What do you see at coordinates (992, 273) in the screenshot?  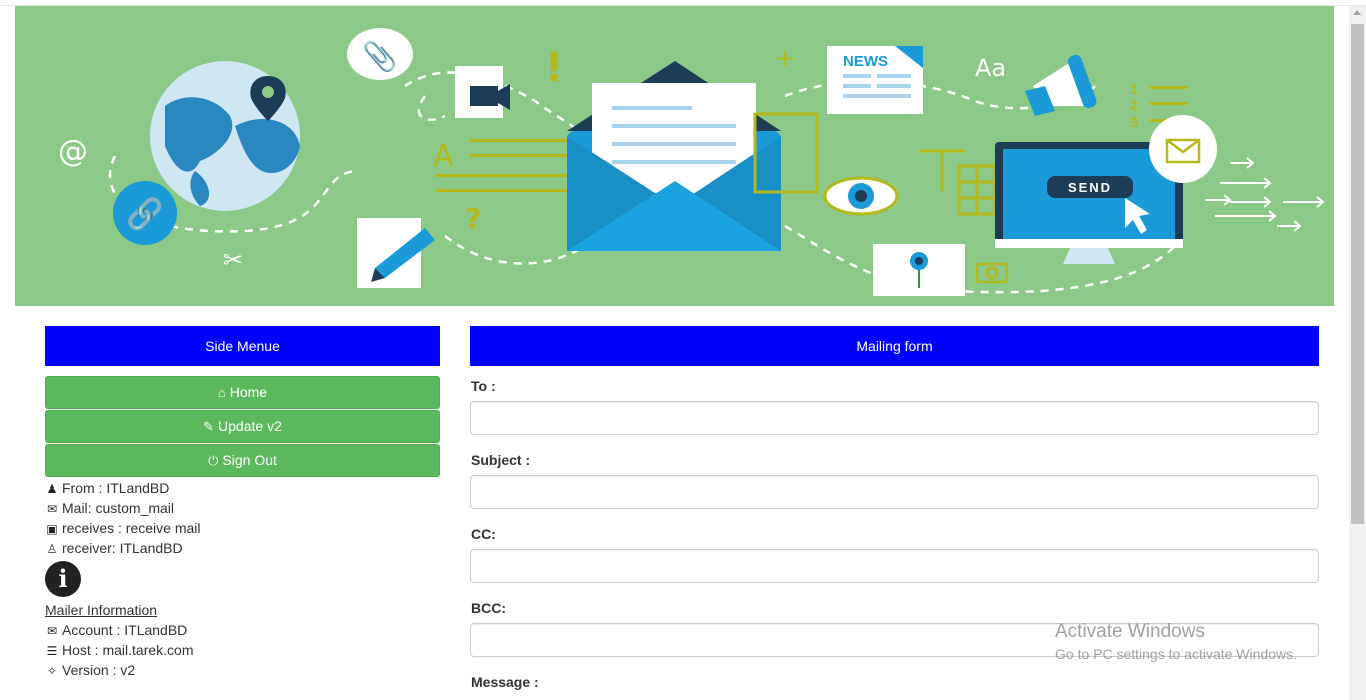 I see `camera-icon` at bounding box center [992, 273].